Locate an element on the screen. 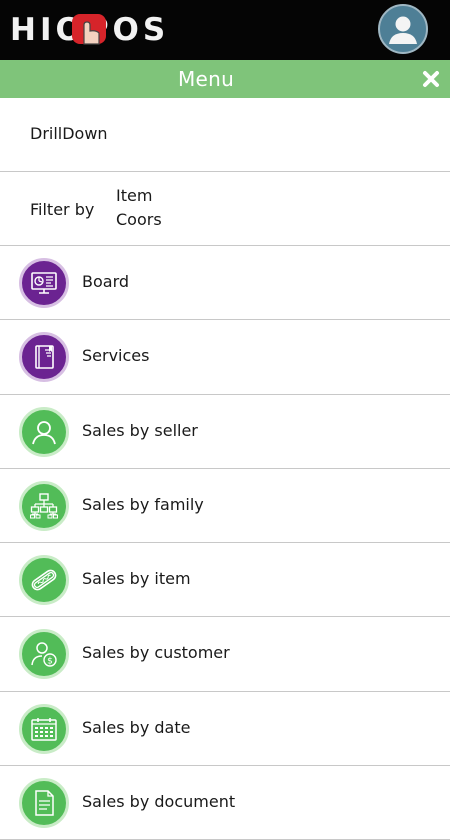 The image size is (450, 840). menu-item-label: Sales by seller is located at coordinates (140, 430).